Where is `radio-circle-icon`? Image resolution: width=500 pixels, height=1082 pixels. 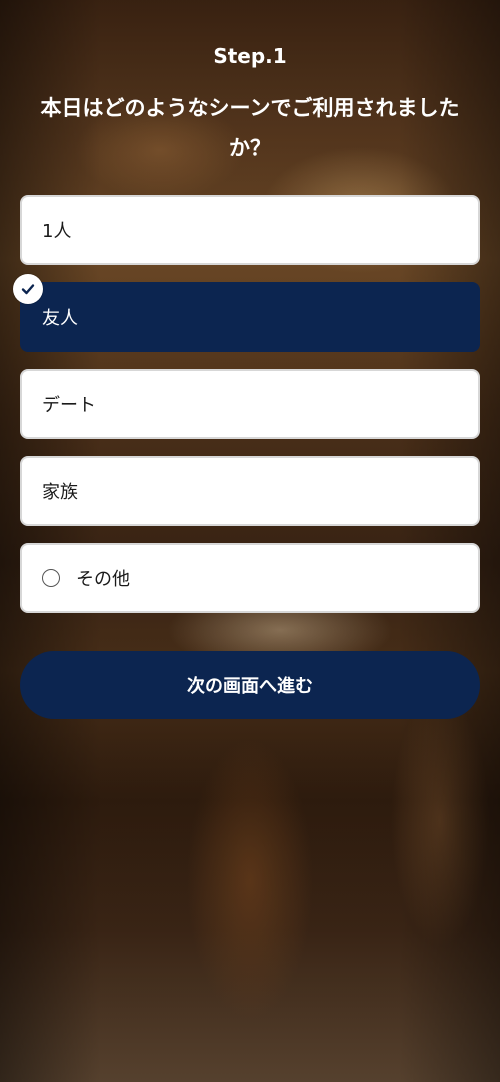
radio-circle-icon is located at coordinates (51, 578).